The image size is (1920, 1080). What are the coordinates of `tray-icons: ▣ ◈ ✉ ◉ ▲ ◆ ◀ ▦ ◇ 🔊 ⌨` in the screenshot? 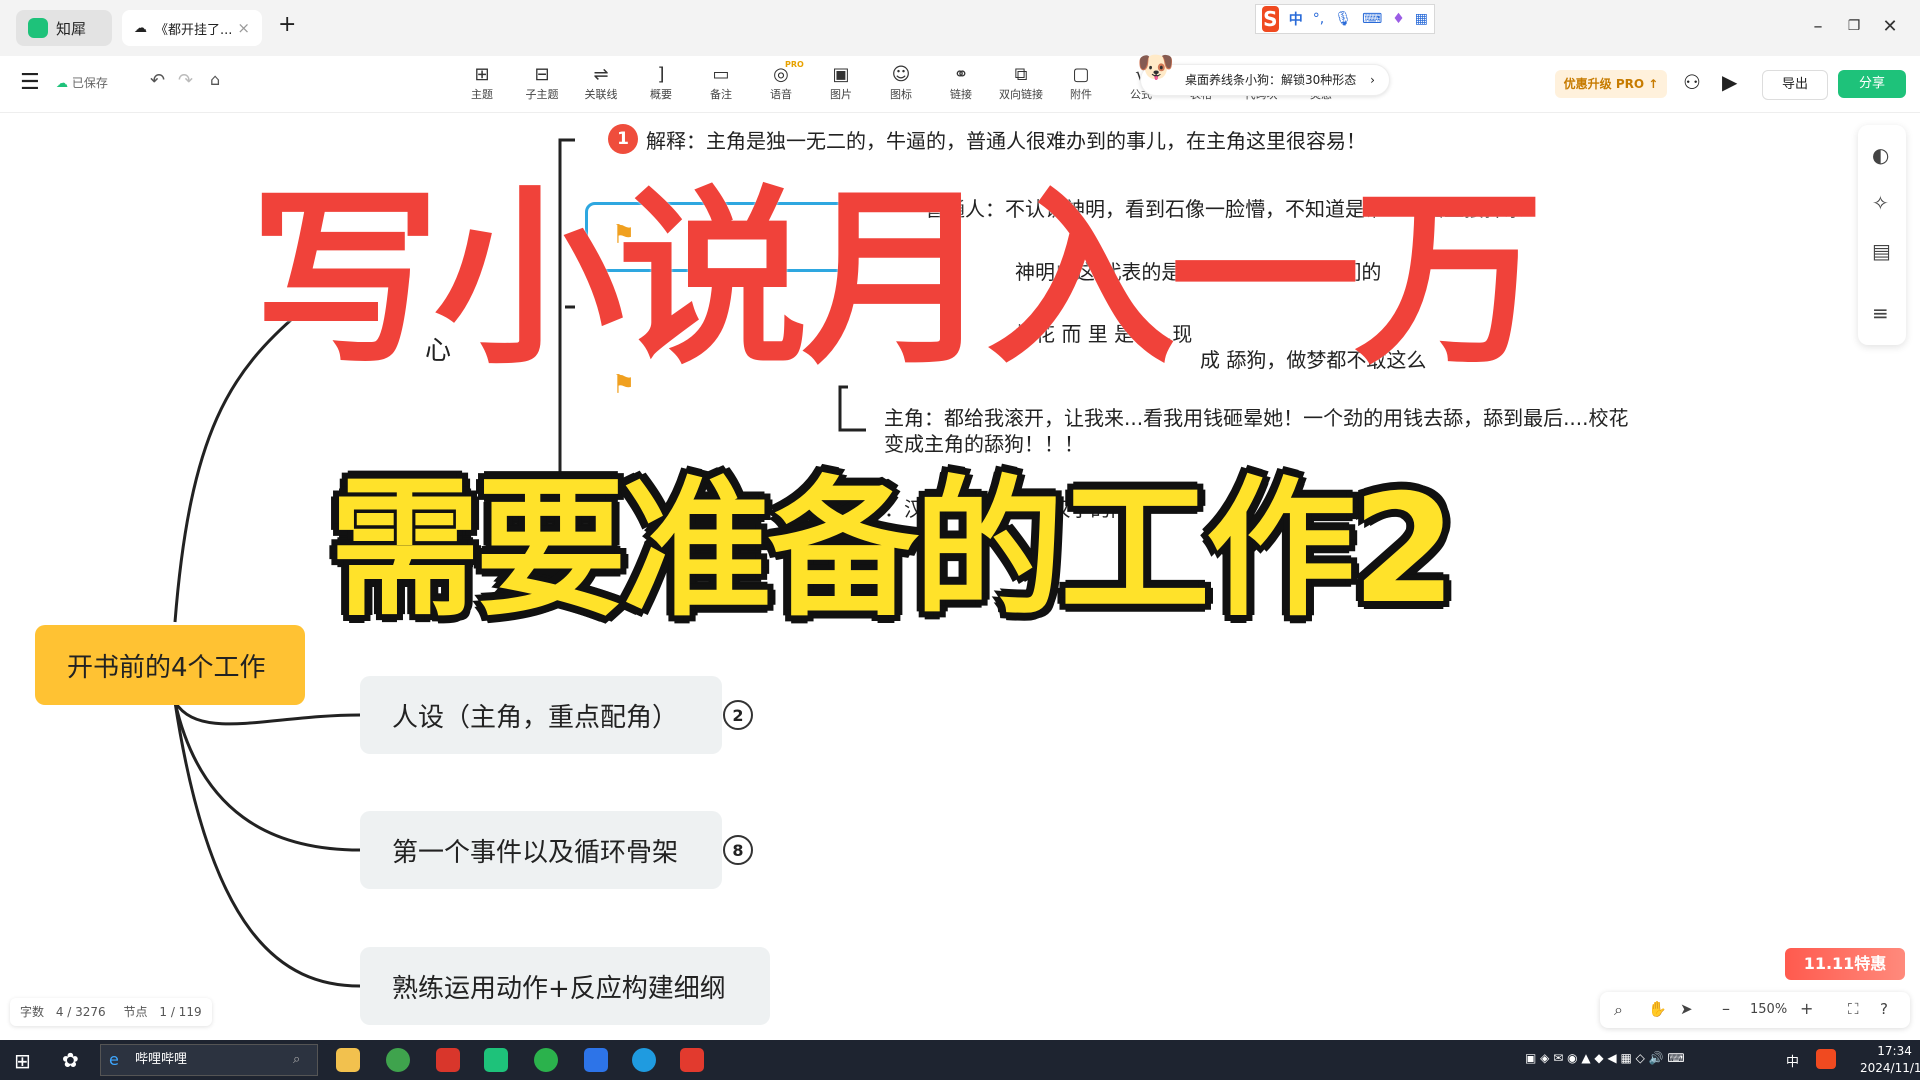 It's located at (1605, 1058).